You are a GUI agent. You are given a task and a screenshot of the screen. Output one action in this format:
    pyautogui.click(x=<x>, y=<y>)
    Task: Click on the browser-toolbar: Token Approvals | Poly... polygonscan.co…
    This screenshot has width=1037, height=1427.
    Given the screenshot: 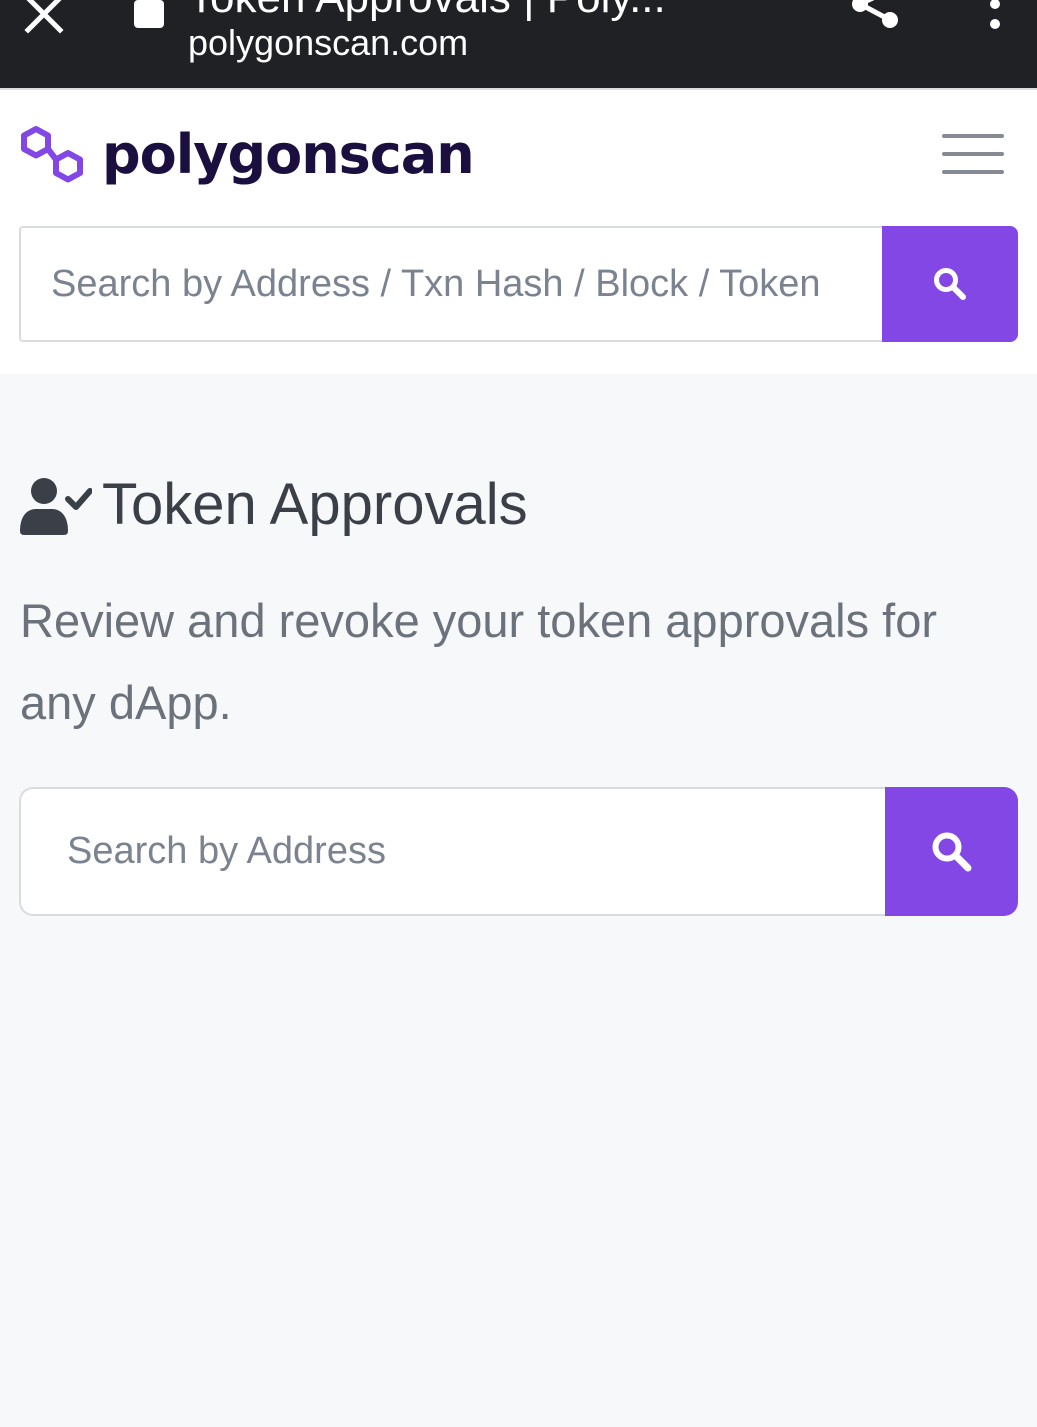 What is the action you would take?
    pyautogui.click(x=518, y=44)
    